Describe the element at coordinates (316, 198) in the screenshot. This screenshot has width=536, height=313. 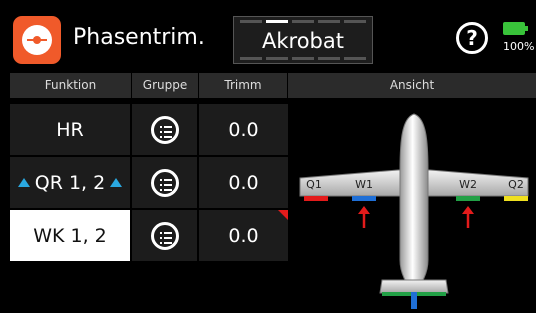
I see `surface-q1` at that location.